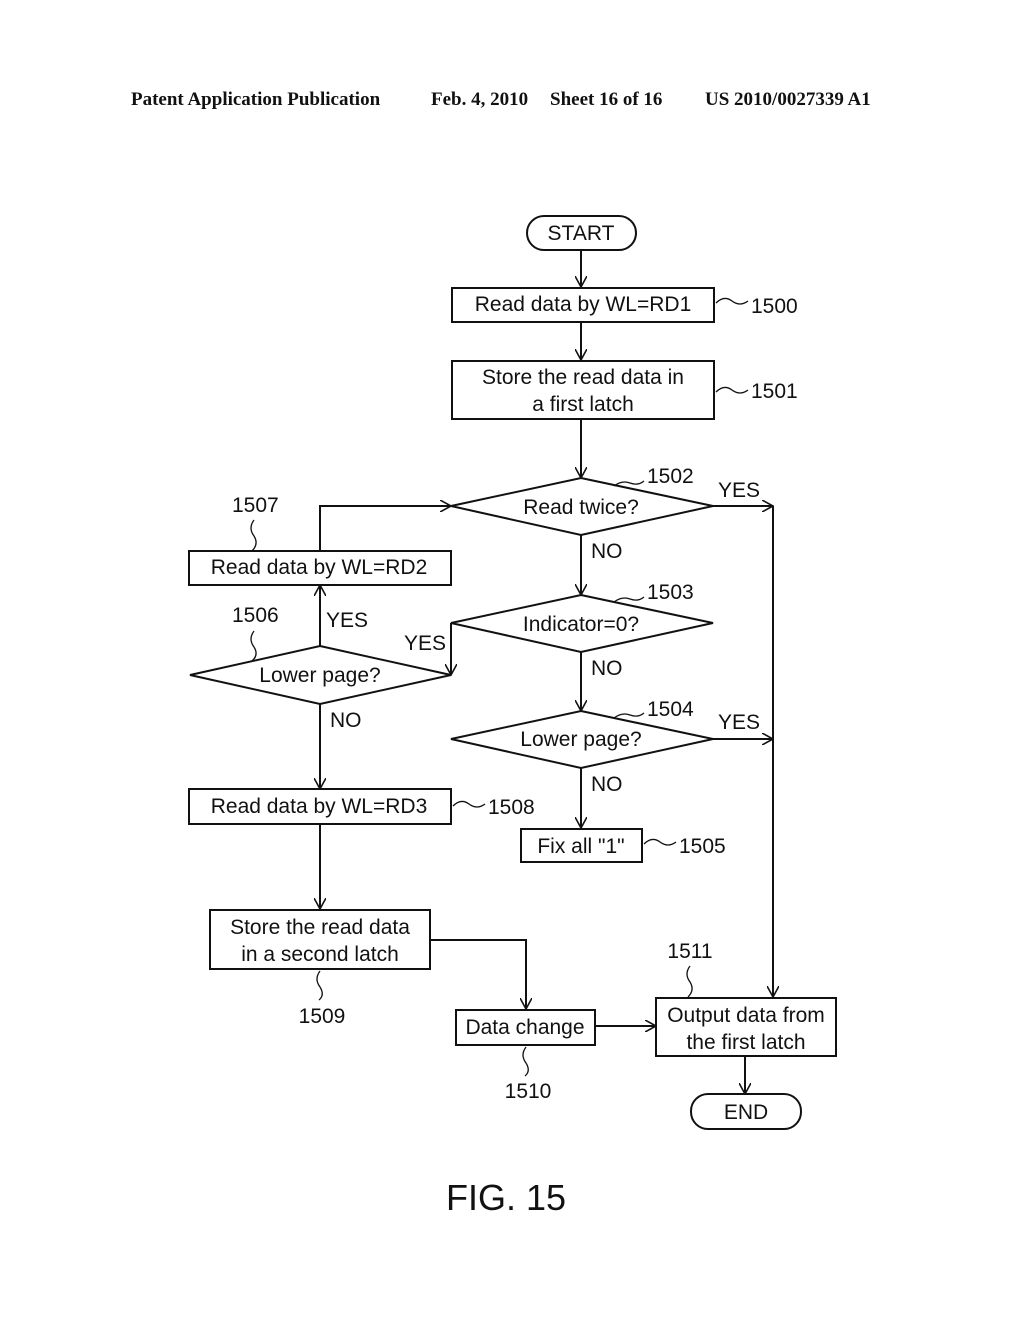 This screenshot has height=1320, width=1024. Describe the element at coordinates (774, 391) in the screenshot. I see `ref-1501: 1501` at that location.